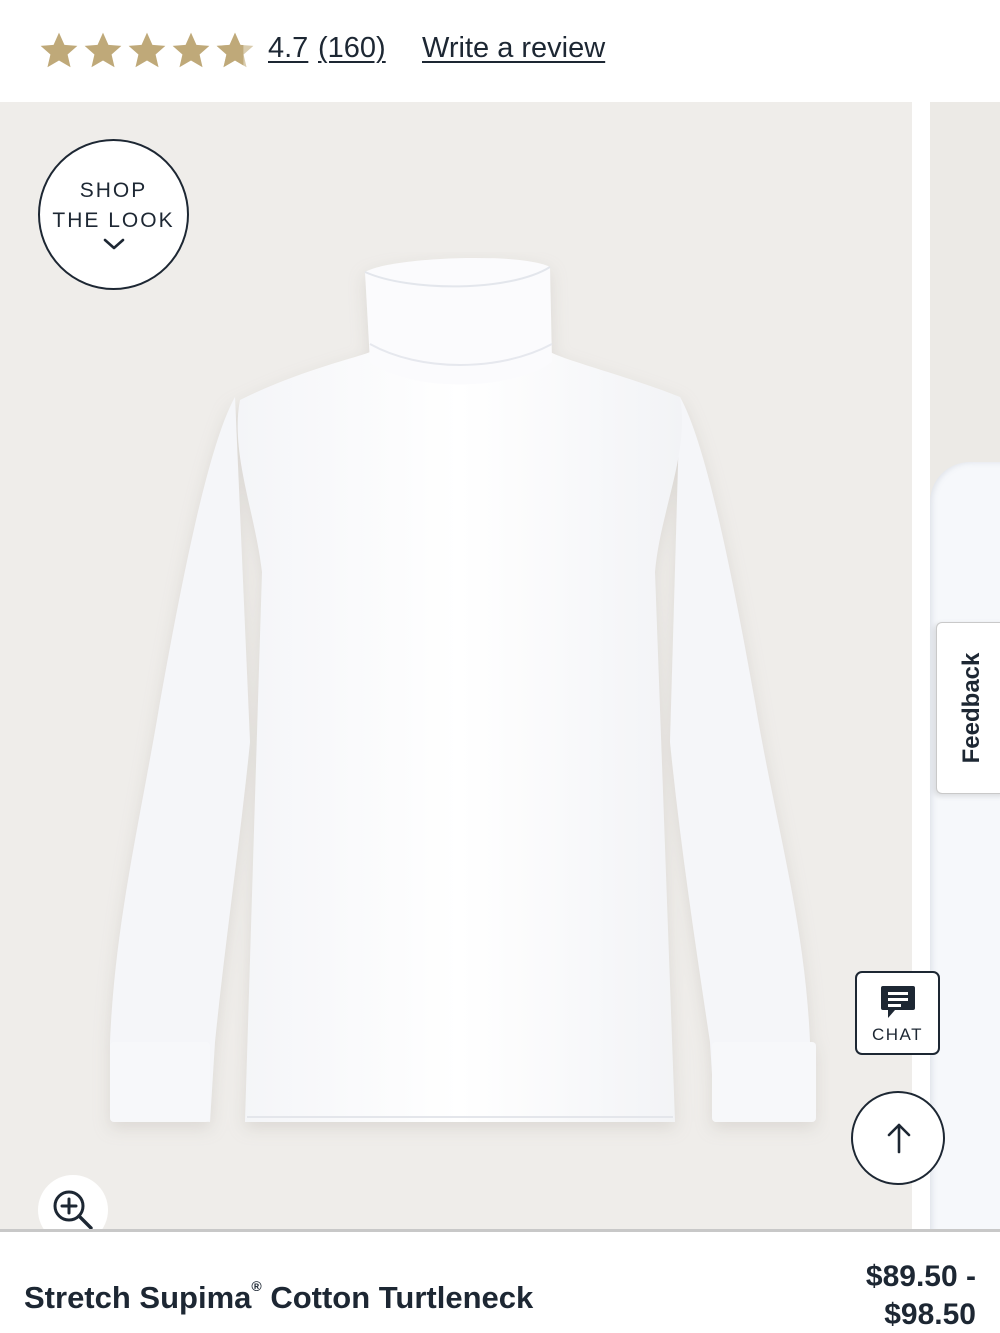 The height and width of the screenshot is (1333, 1000). I want to click on price-range-start: $89.50 -, so click(920, 1276).